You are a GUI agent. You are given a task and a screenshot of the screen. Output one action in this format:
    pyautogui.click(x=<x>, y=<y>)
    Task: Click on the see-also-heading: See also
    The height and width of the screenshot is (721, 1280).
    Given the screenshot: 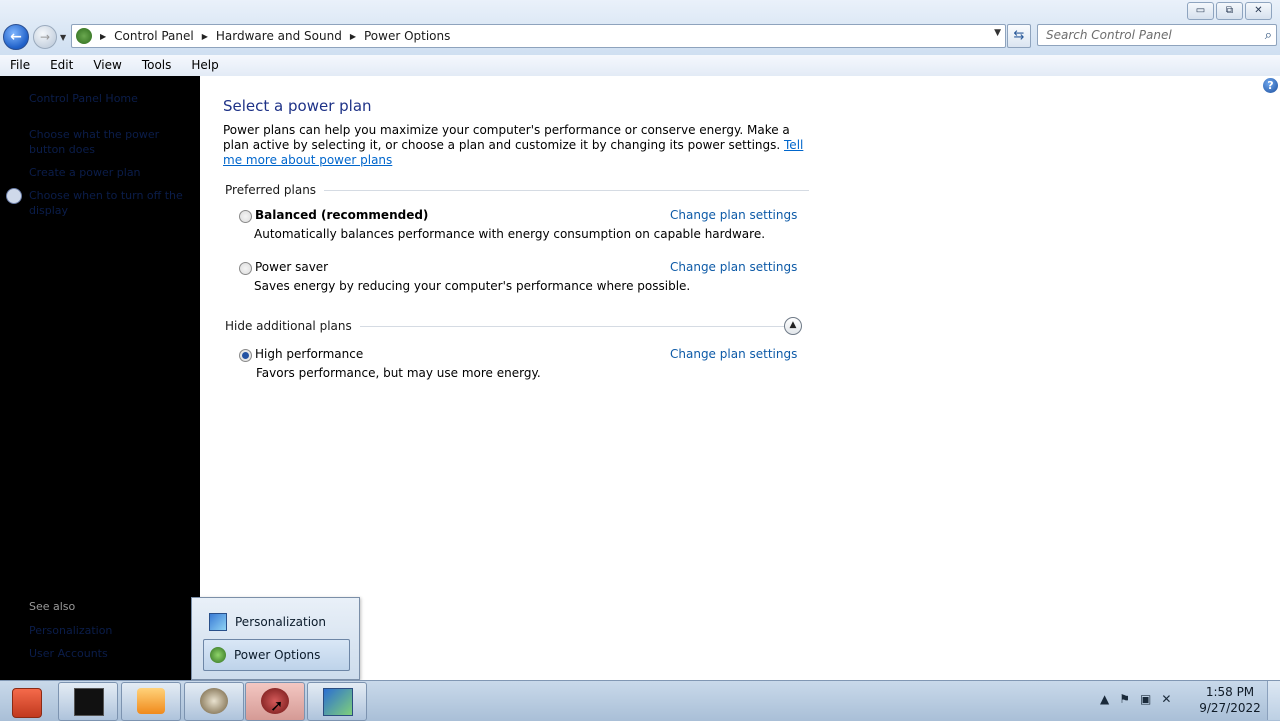 What is the action you would take?
    pyautogui.click(x=52, y=606)
    